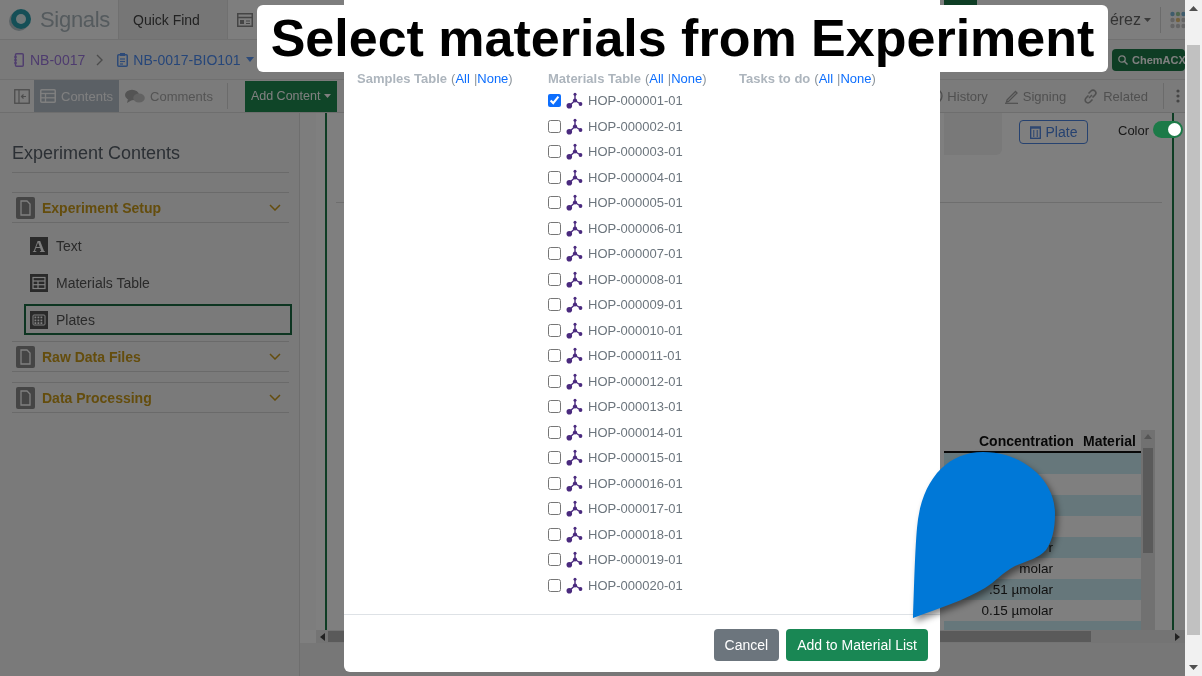 Image resolution: width=1202 pixels, height=676 pixels. What do you see at coordinates (635, 330) in the screenshot?
I see `material-name: HOP-000010-01` at bounding box center [635, 330].